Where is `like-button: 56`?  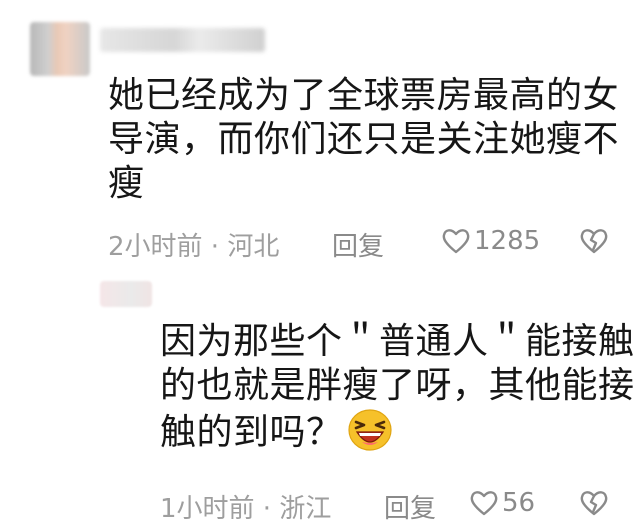 like-button: 56 is located at coordinates (502, 503).